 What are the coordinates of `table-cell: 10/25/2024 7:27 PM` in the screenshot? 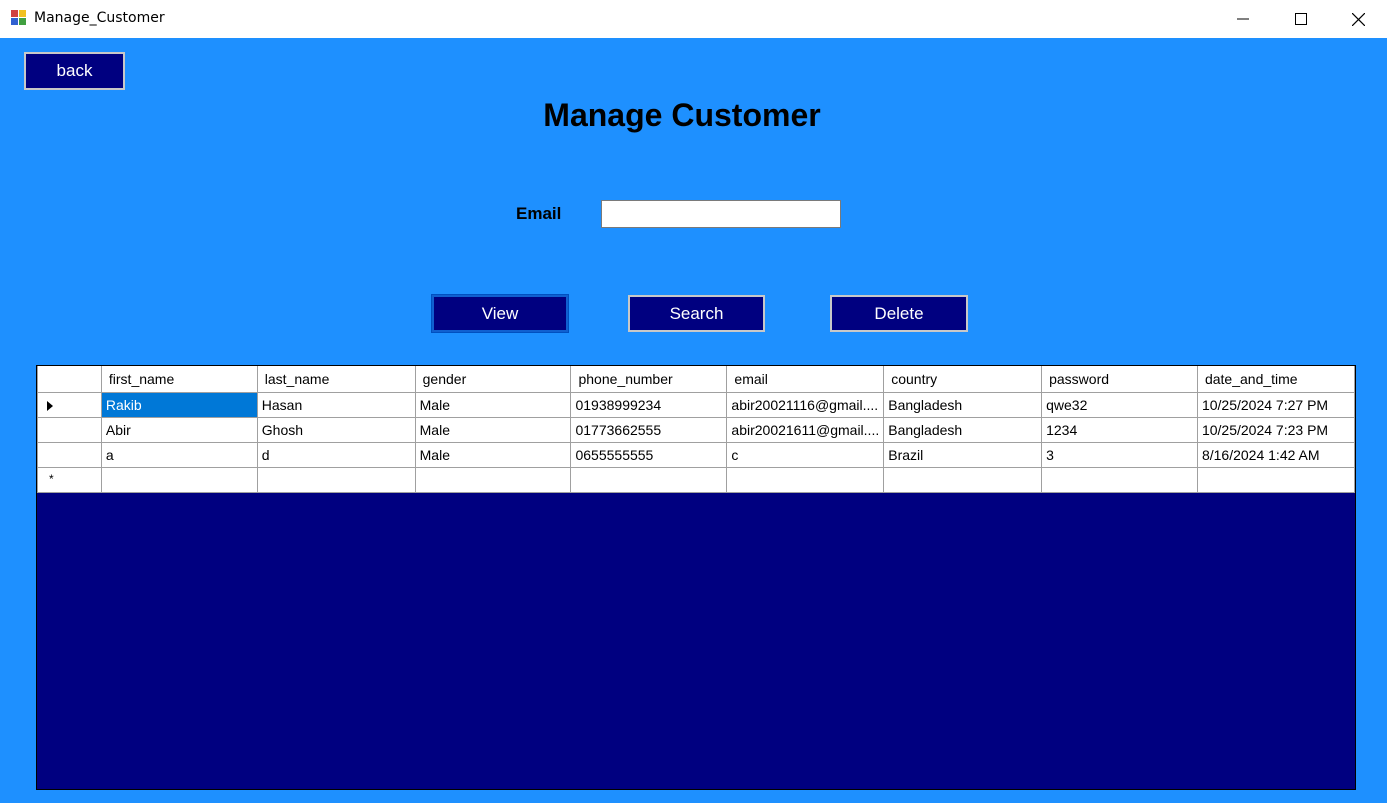 It's located at (1276, 404).